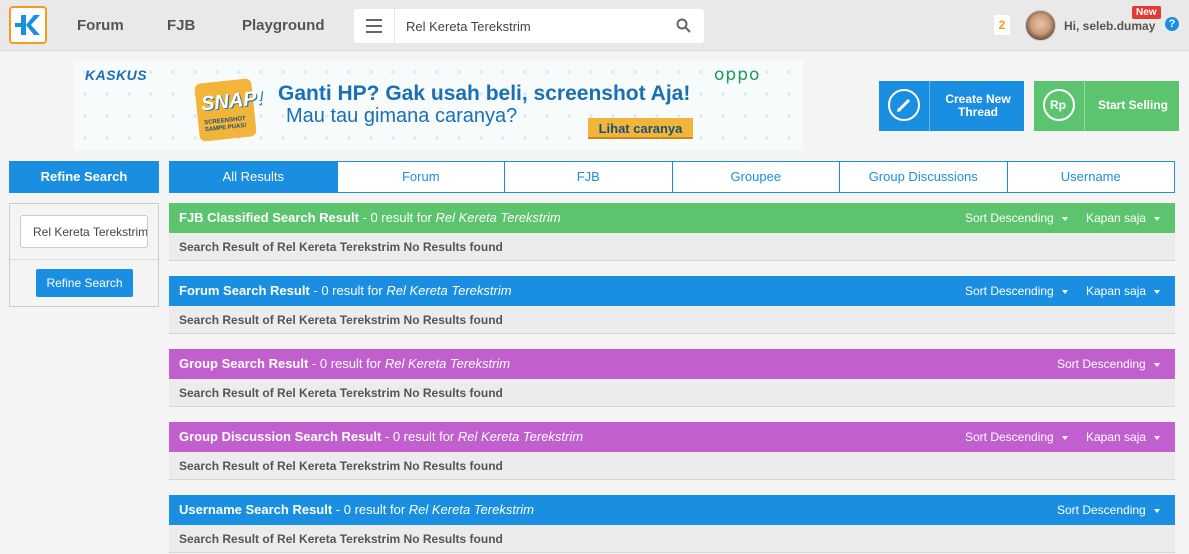  I want to click on refine-search-header: Refine Search, so click(84, 177).